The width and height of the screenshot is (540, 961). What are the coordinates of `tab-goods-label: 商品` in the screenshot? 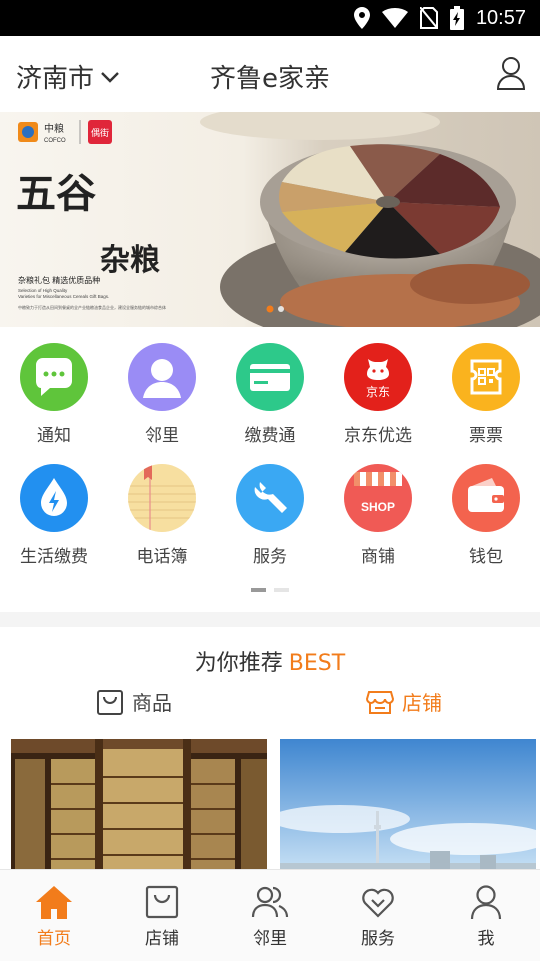 It's located at (152, 703).